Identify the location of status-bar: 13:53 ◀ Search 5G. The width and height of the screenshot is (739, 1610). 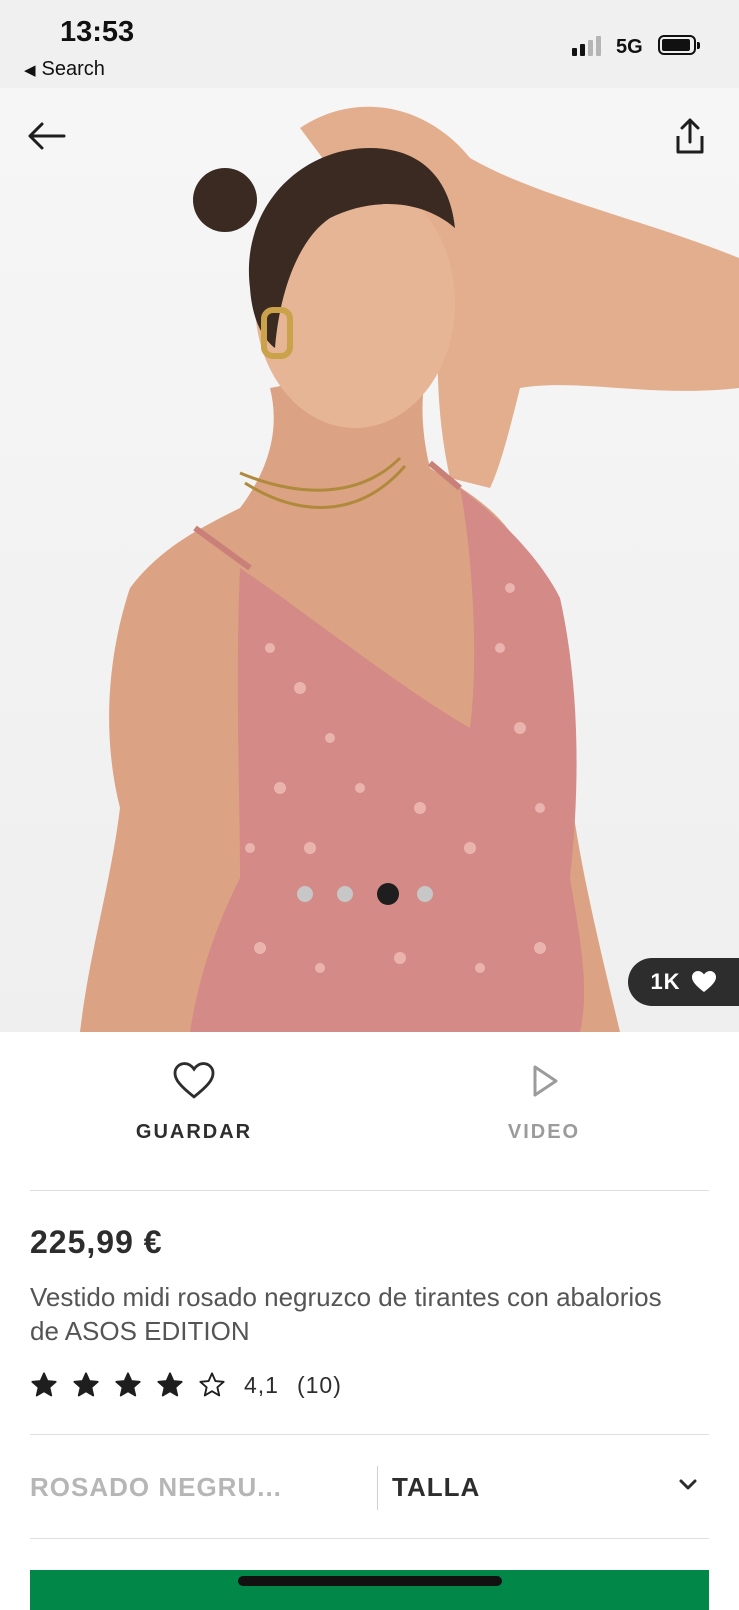
(369, 44).